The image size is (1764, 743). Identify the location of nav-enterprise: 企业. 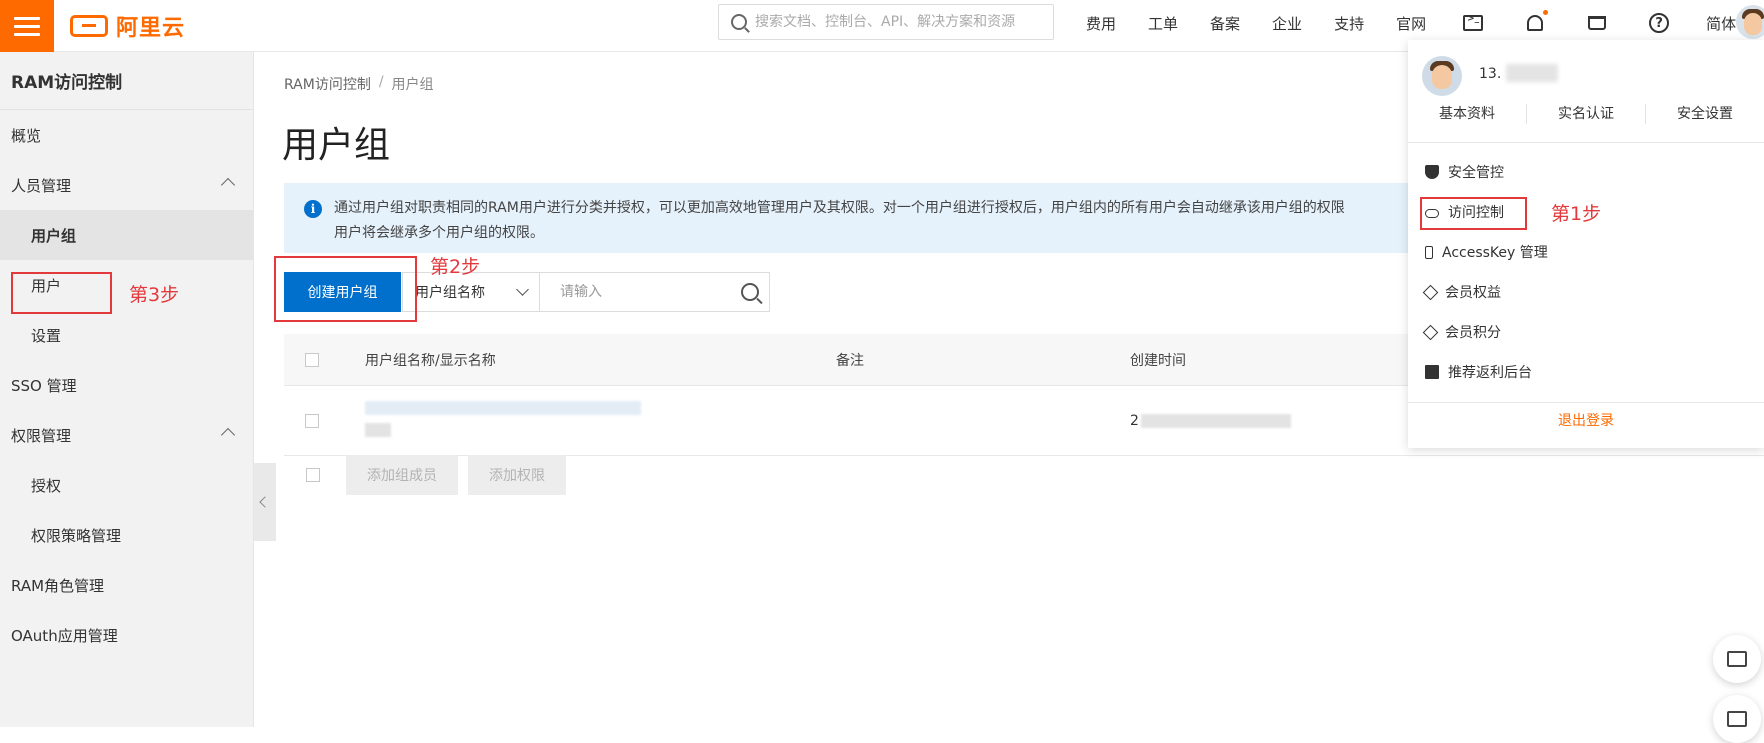
(1287, 23).